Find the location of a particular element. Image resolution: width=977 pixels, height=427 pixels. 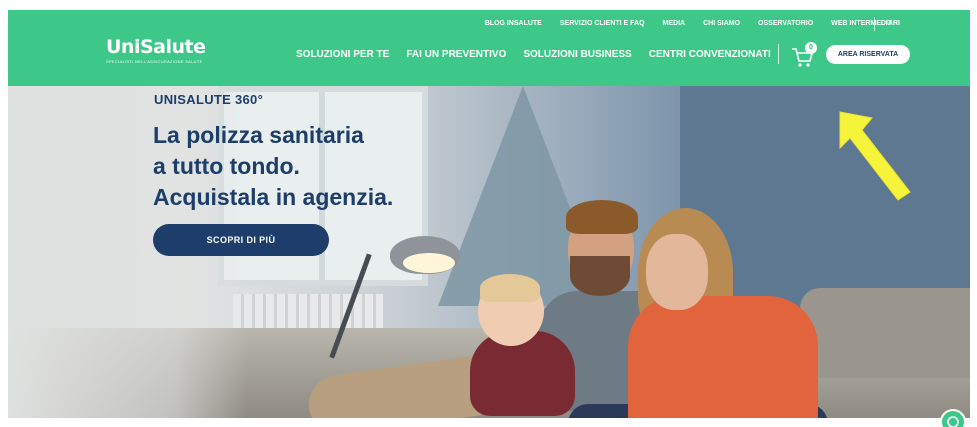

hero-photo-man-hair is located at coordinates (602, 217).